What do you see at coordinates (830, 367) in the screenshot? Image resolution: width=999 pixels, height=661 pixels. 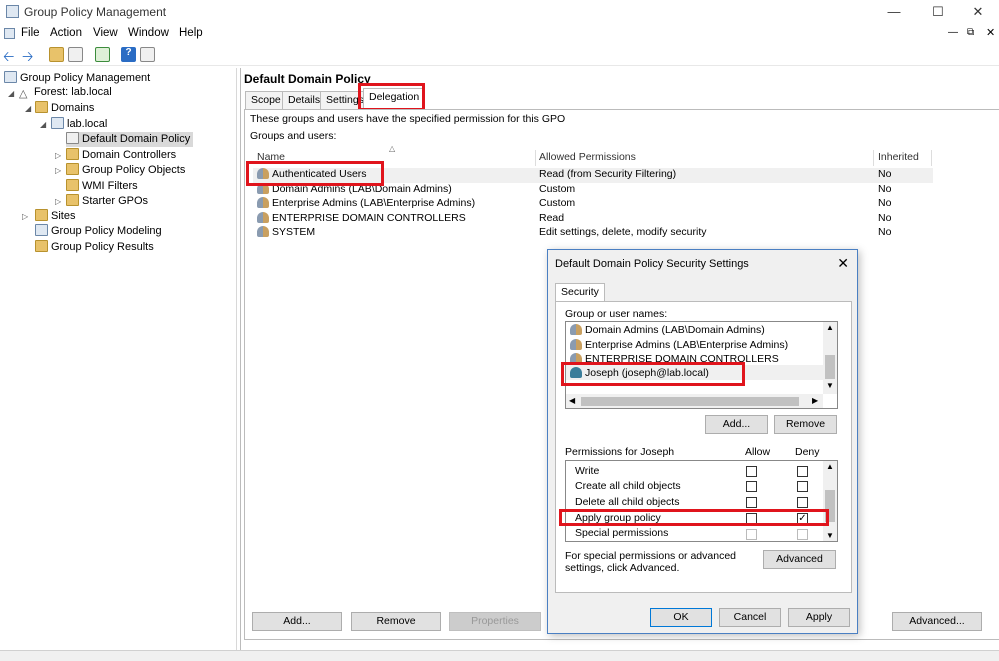 I see `user-list-scroll-thumb` at bounding box center [830, 367].